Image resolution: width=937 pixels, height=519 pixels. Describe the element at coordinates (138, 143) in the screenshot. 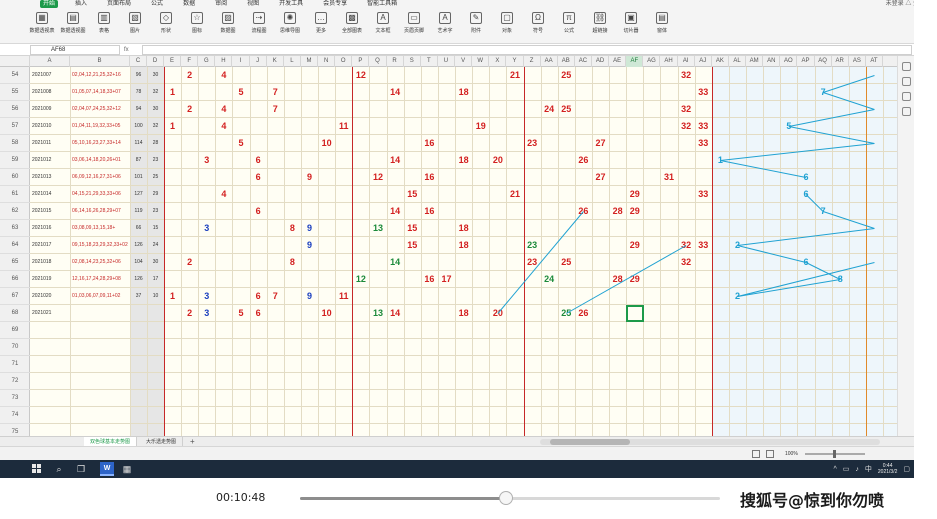

I see `sum-cell: 114` at that location.